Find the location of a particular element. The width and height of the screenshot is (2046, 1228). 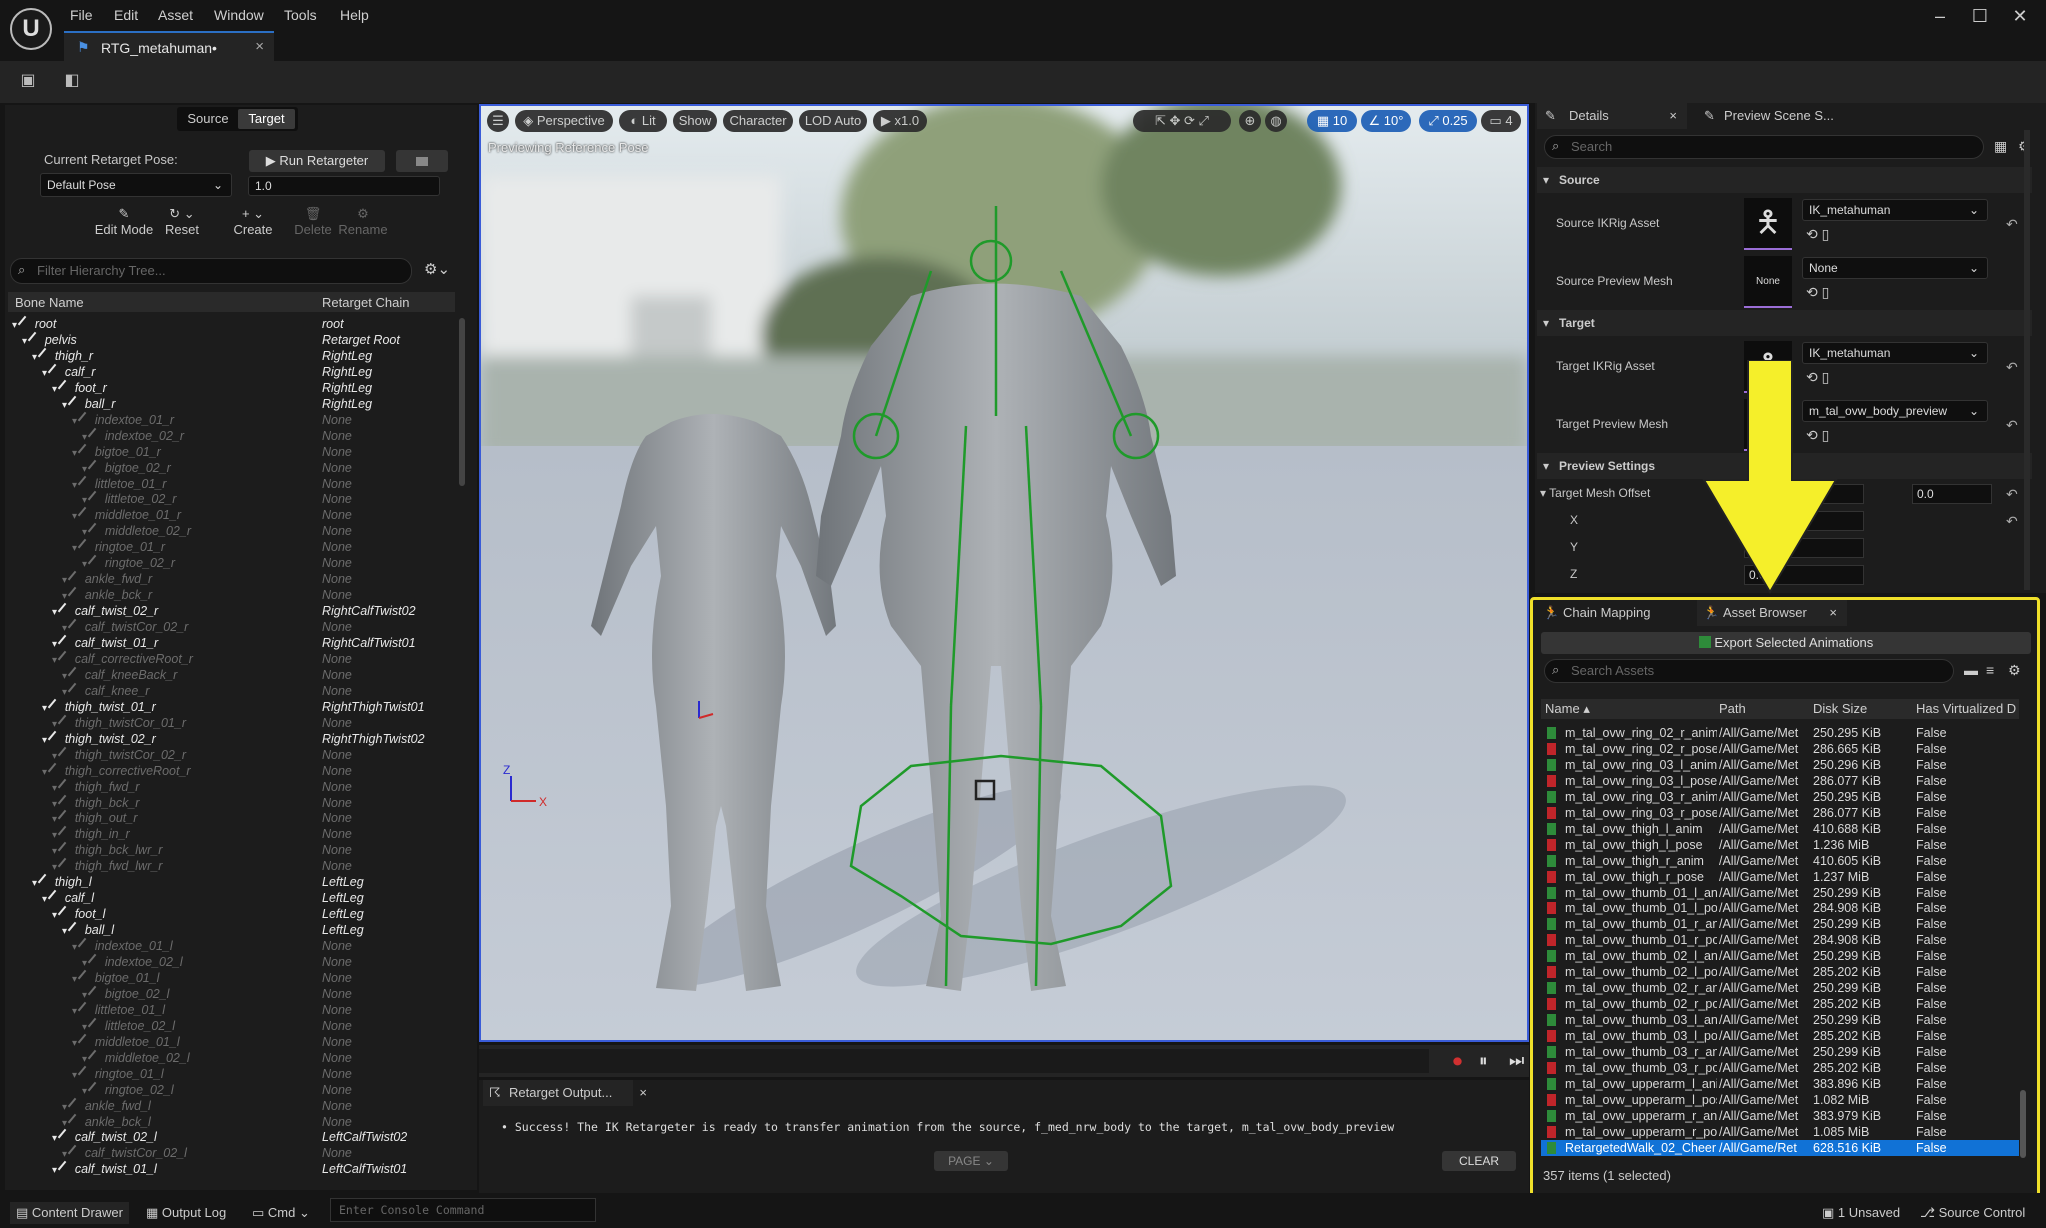

use-selected-icon: ⟲ ▯ is located at coordinates (1817, 234).